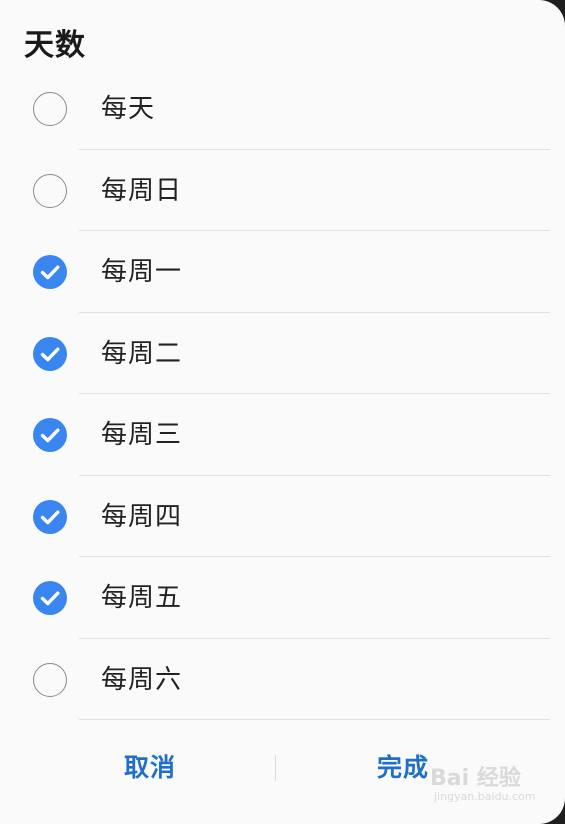 The height and width of the screenshot is (824, 565). What do you see at coordinates (282, 272) in the screenshot?
I see `option-row: 每周一` at bounding box center [282, 272].